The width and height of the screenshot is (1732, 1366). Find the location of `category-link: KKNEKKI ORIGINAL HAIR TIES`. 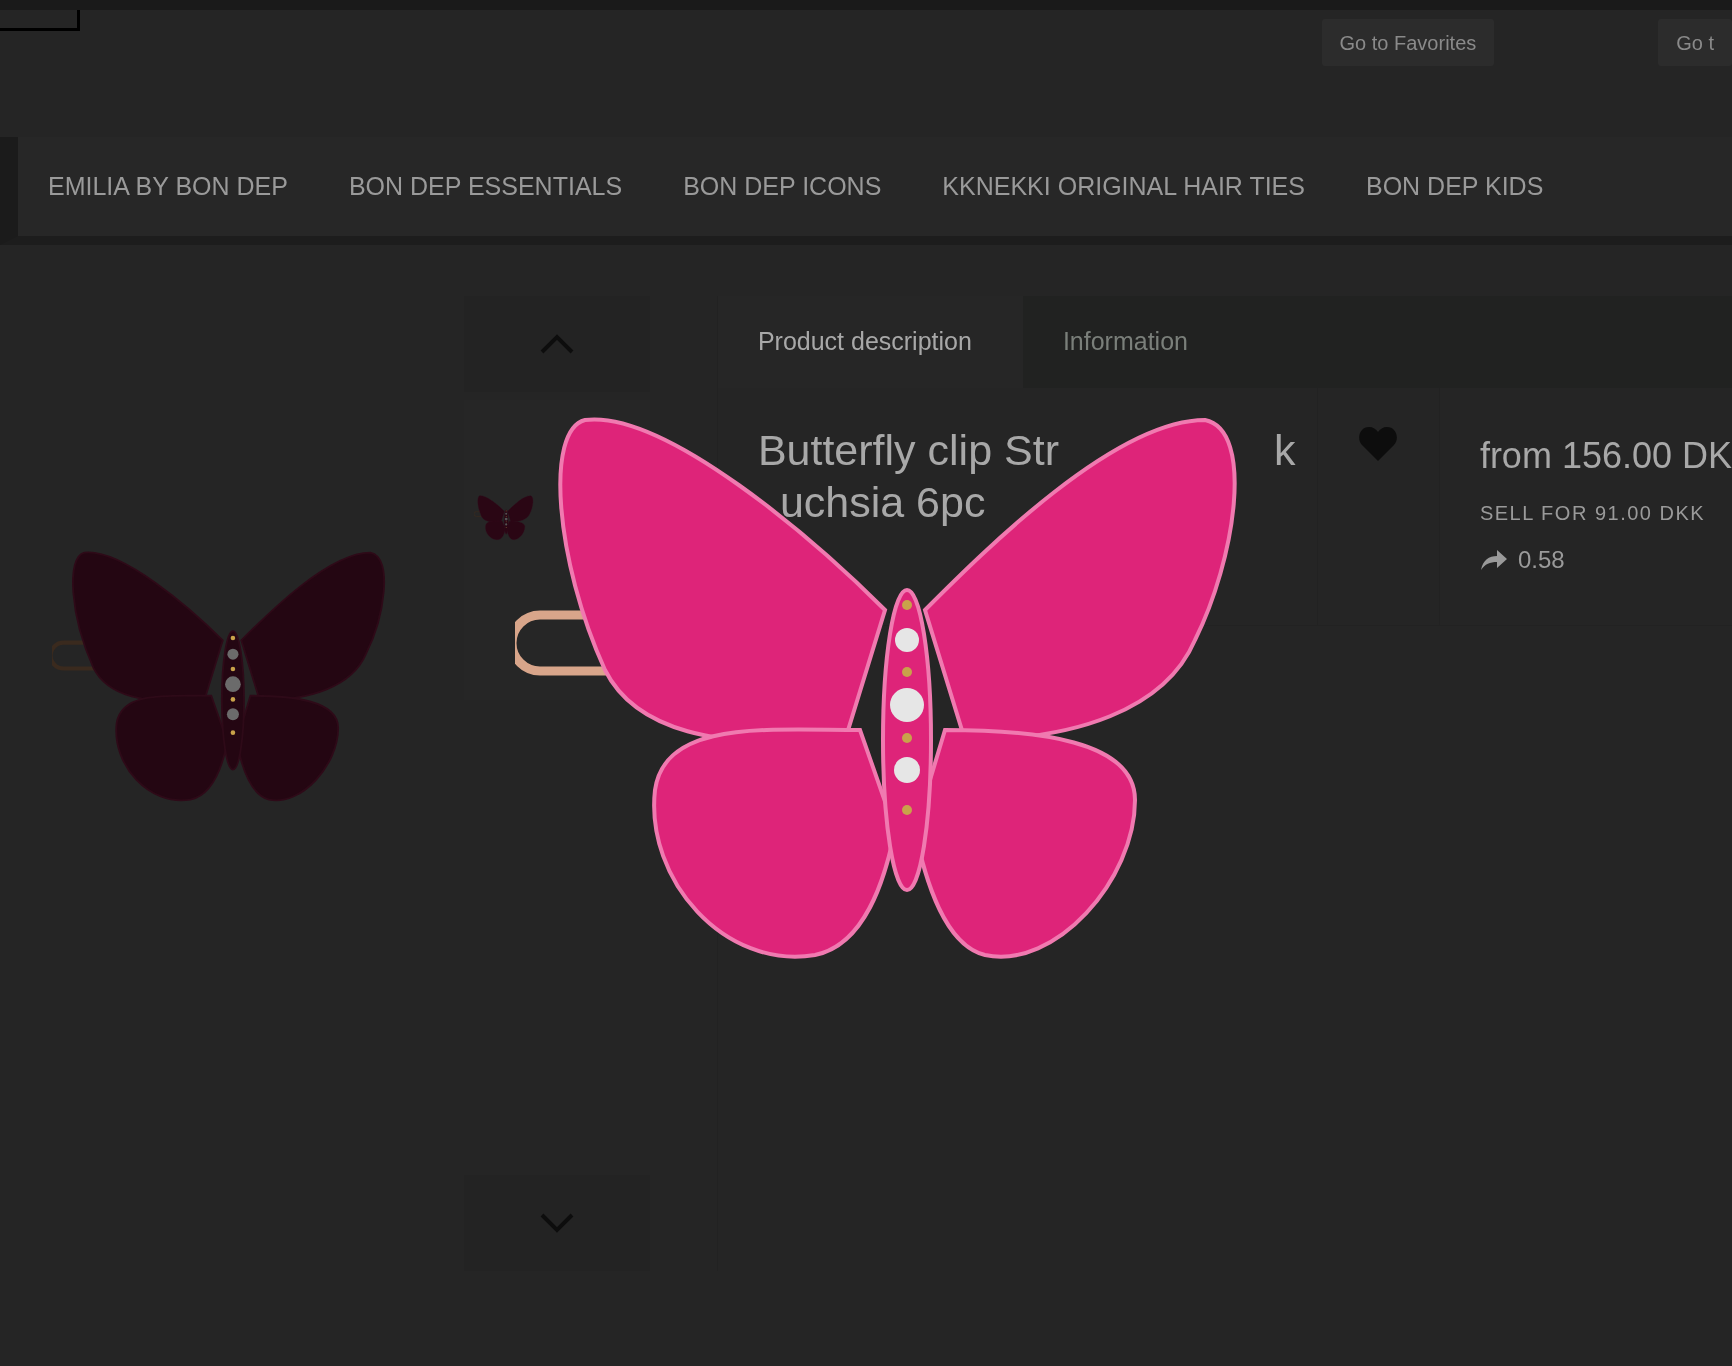

category-link: KKNEKKI ORIGINAL HAIR TIES is located at coordinates (1123, 186).